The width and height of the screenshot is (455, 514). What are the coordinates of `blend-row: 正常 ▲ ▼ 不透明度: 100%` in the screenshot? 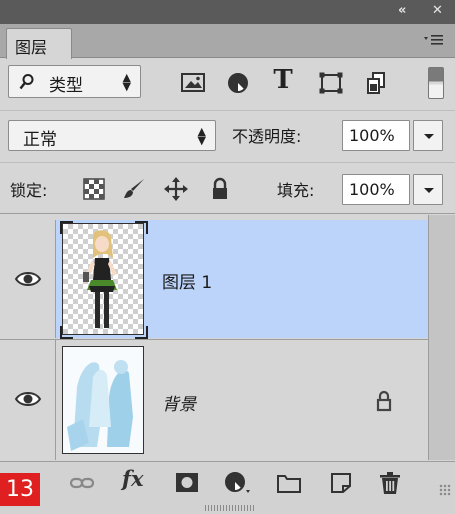 It's located at (227, 134).